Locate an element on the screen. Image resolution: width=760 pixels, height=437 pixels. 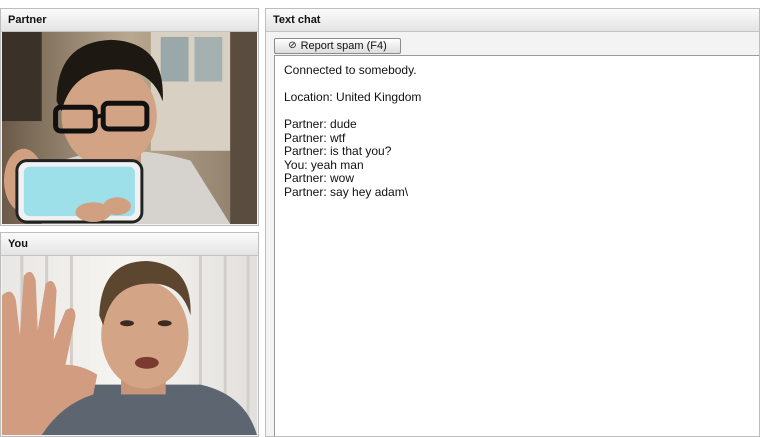
self-video is located at coordinates (129, 345).